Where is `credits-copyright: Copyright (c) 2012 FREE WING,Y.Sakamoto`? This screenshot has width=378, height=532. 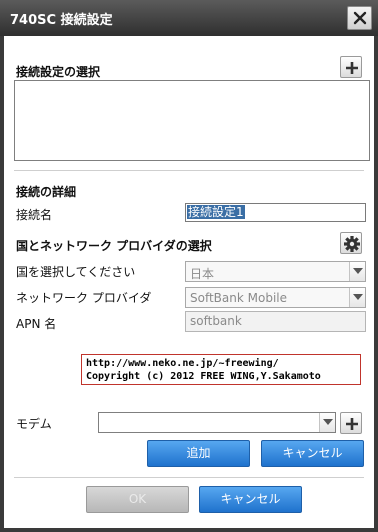 credits-copyright: Copyright (c) 2012 FREE WING,Y.Sakamoto is located at coordinates (203, 376).